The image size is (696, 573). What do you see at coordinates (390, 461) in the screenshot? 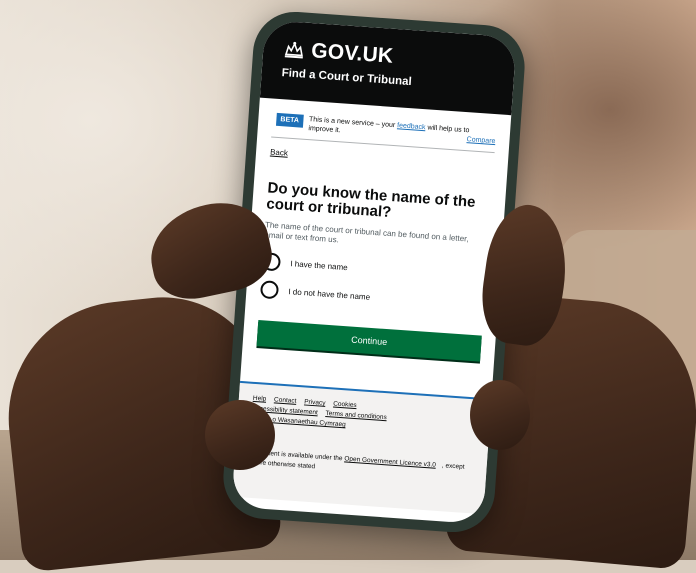
I see `licence-link: Open Government Licence v3.0` at bounding box center [390, 461].